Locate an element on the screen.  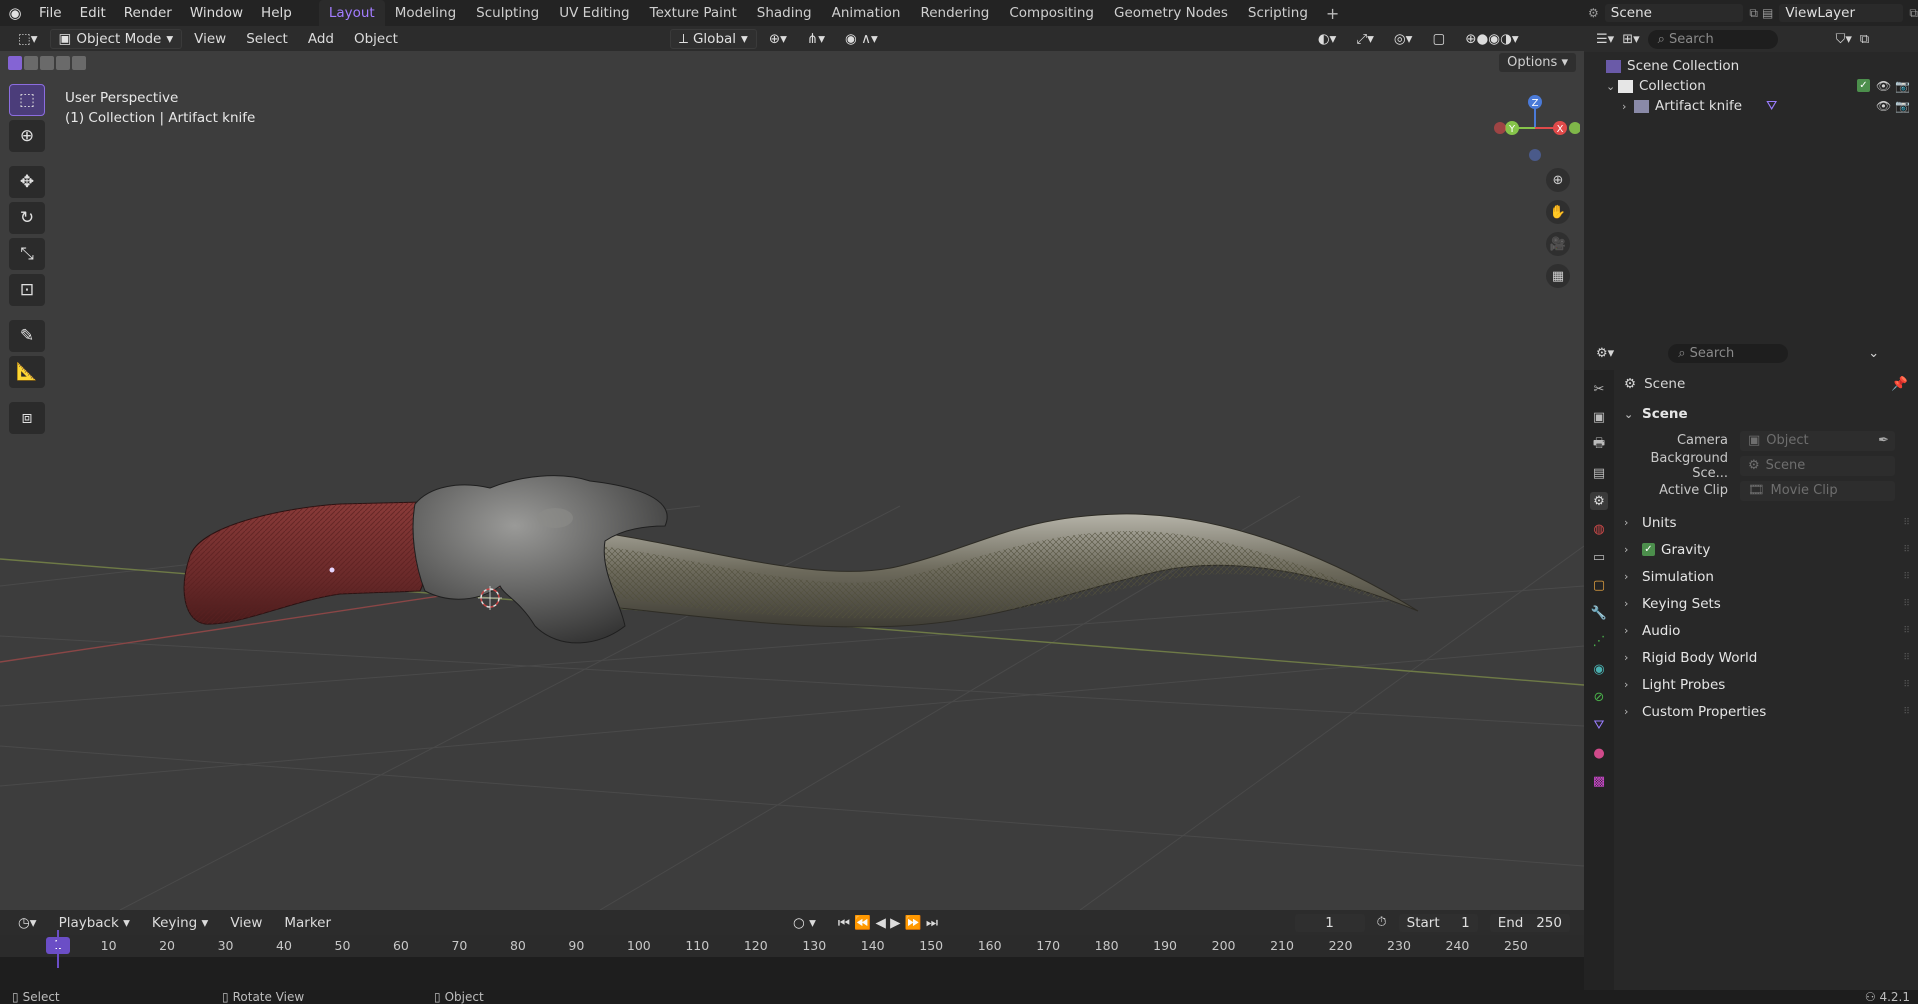
snap-icon: ⋔▾ is located at coordinates (816, 39).